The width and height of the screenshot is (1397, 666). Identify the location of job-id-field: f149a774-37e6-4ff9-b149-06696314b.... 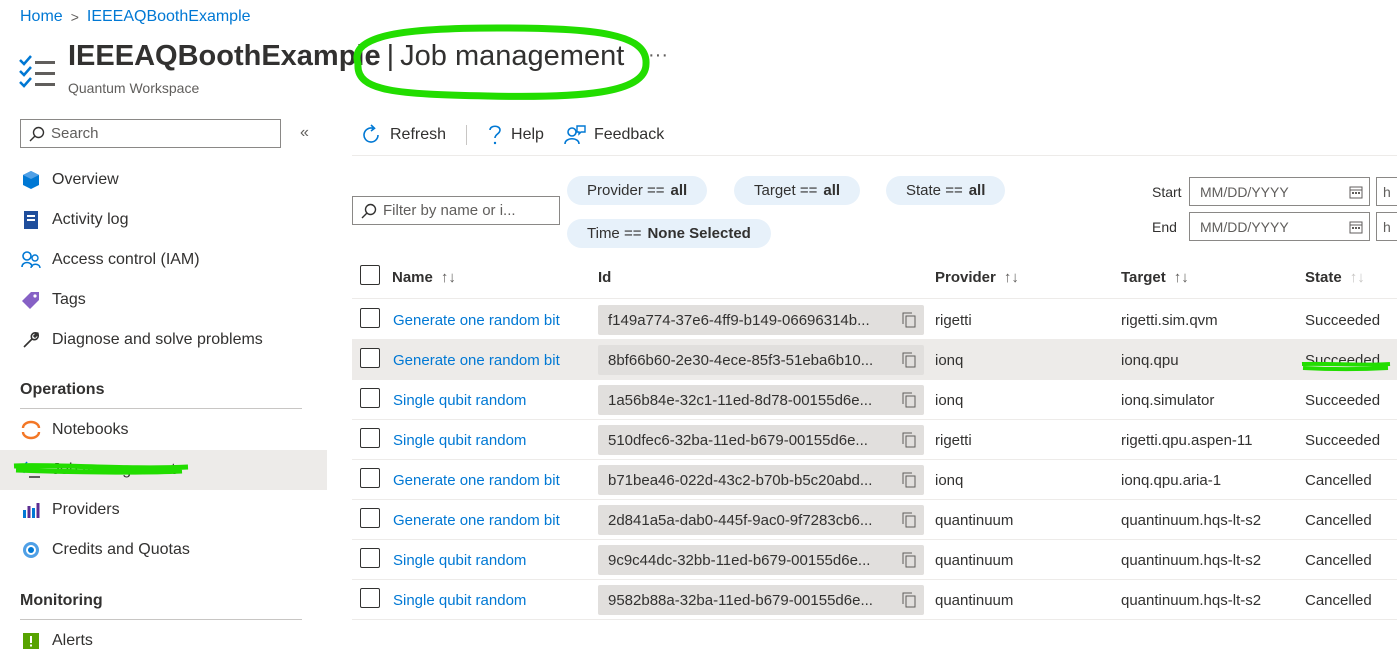
(761, 320).